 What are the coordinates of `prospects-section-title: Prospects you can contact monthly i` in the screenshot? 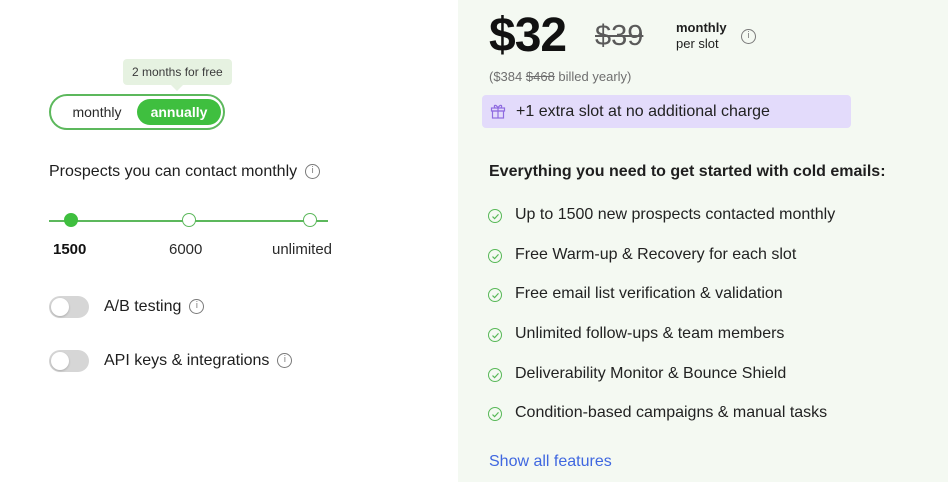 It's located at (185, 172).